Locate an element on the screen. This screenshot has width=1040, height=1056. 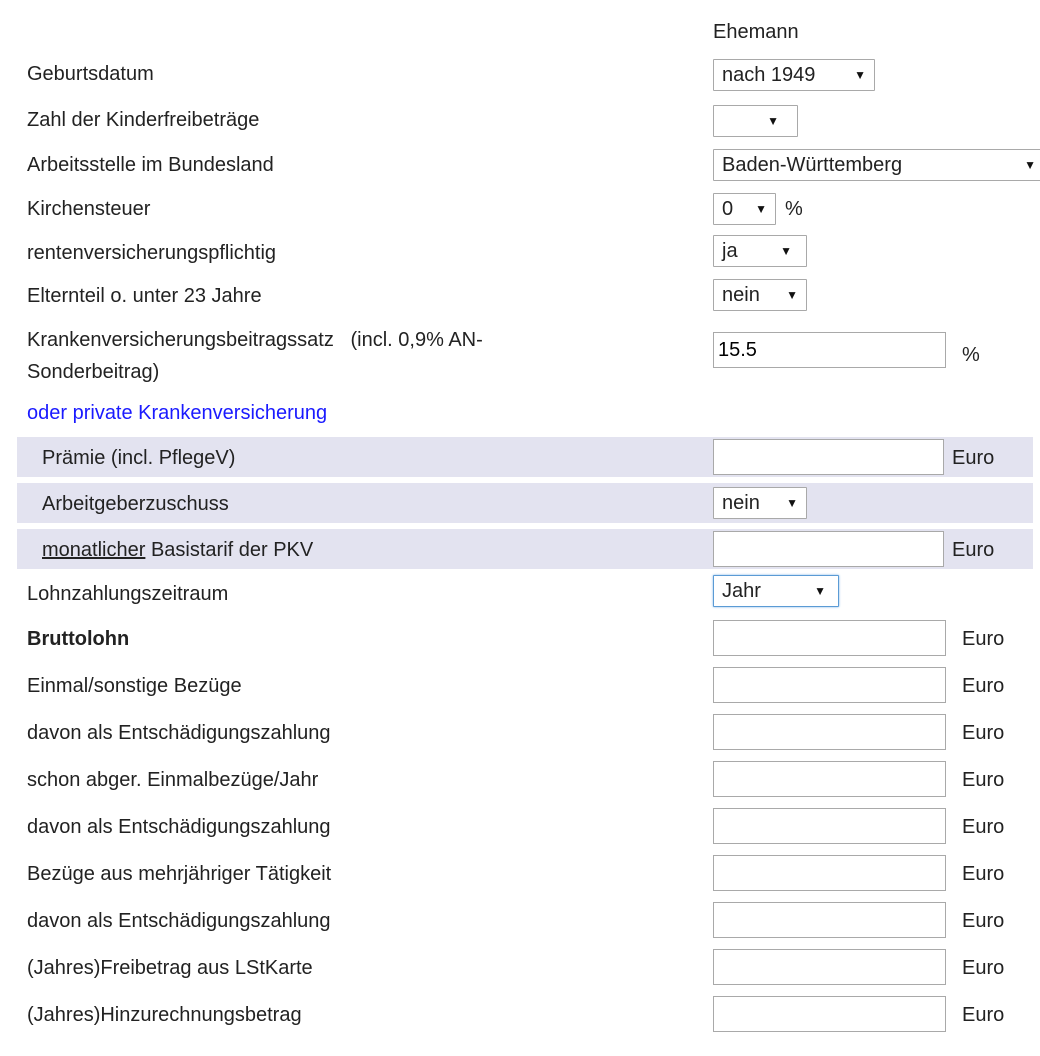
bundesland-select: Baden-Württemberg ▼ is located at coordinates (876, 165).